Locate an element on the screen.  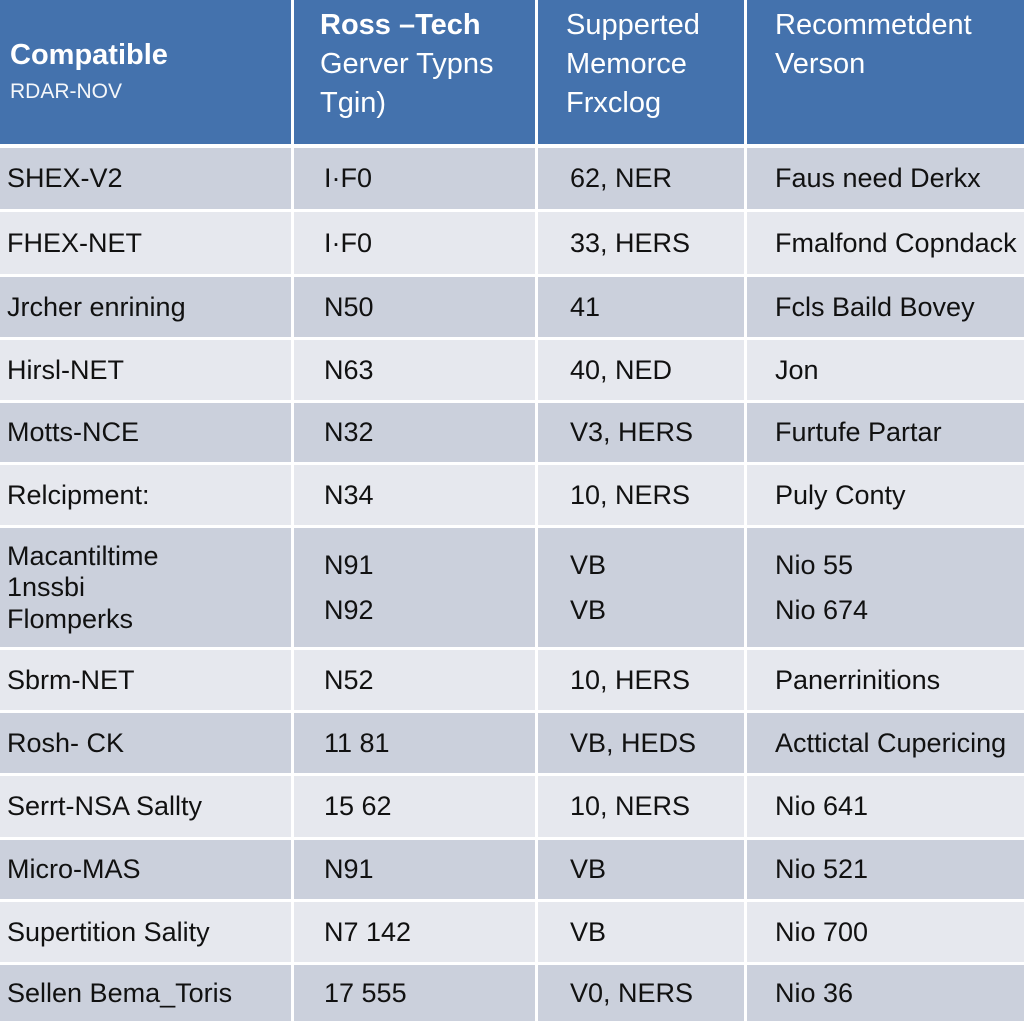
table-cell-compatible: Sbrm-NET is located at coordinates (147, 681).